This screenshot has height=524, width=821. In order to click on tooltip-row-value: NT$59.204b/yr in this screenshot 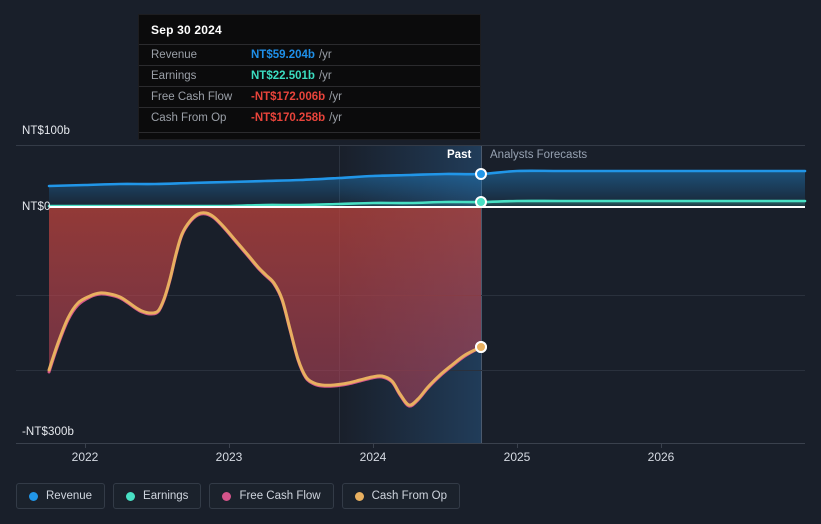, I will do `click(291, 55)`.